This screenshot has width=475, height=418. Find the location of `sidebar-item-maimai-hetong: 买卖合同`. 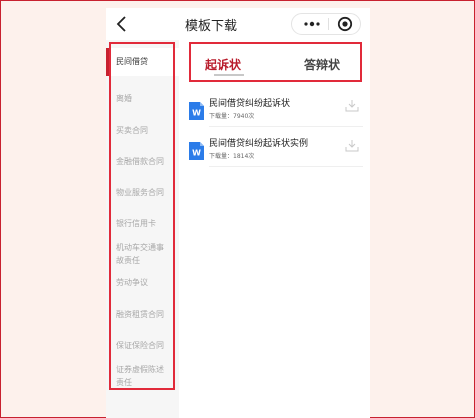

sidebar-item-maimai-hetong: 买卖合同 is located at coordinates (142, 130).